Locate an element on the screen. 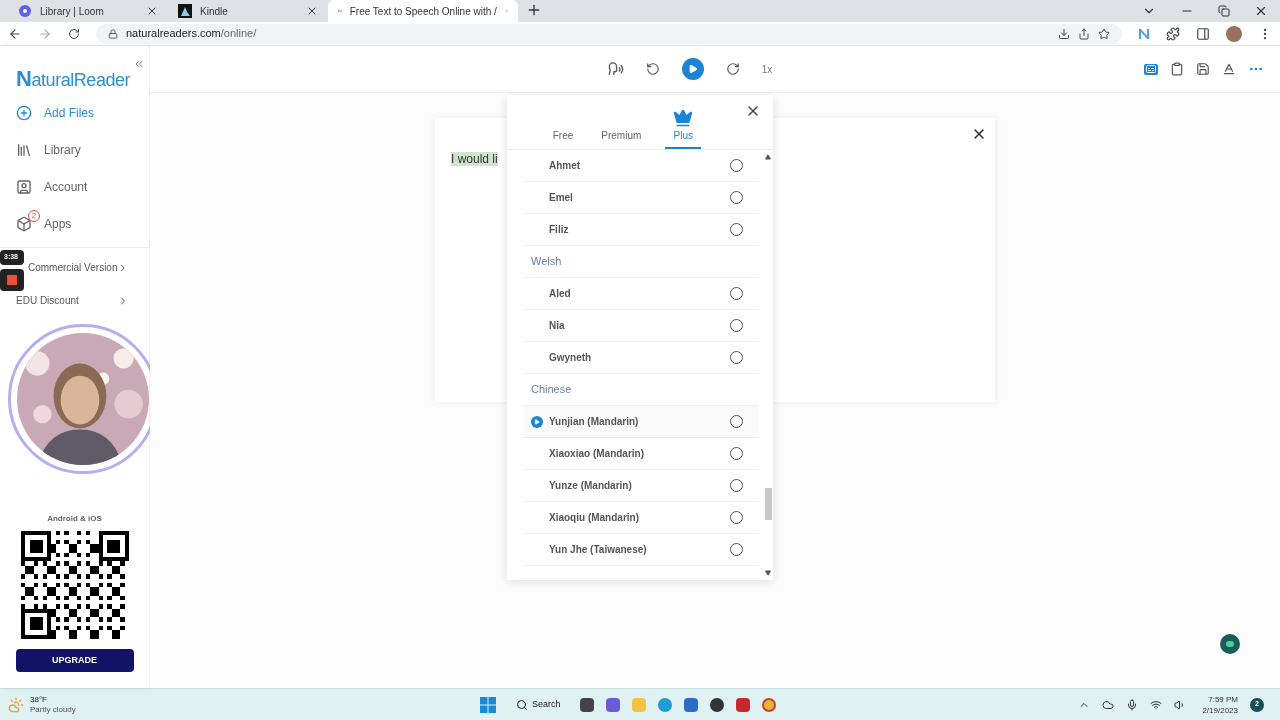 The height and width of the screenshot is (720, 1280). voice-name: Aled is located at coordinates (560, 294).